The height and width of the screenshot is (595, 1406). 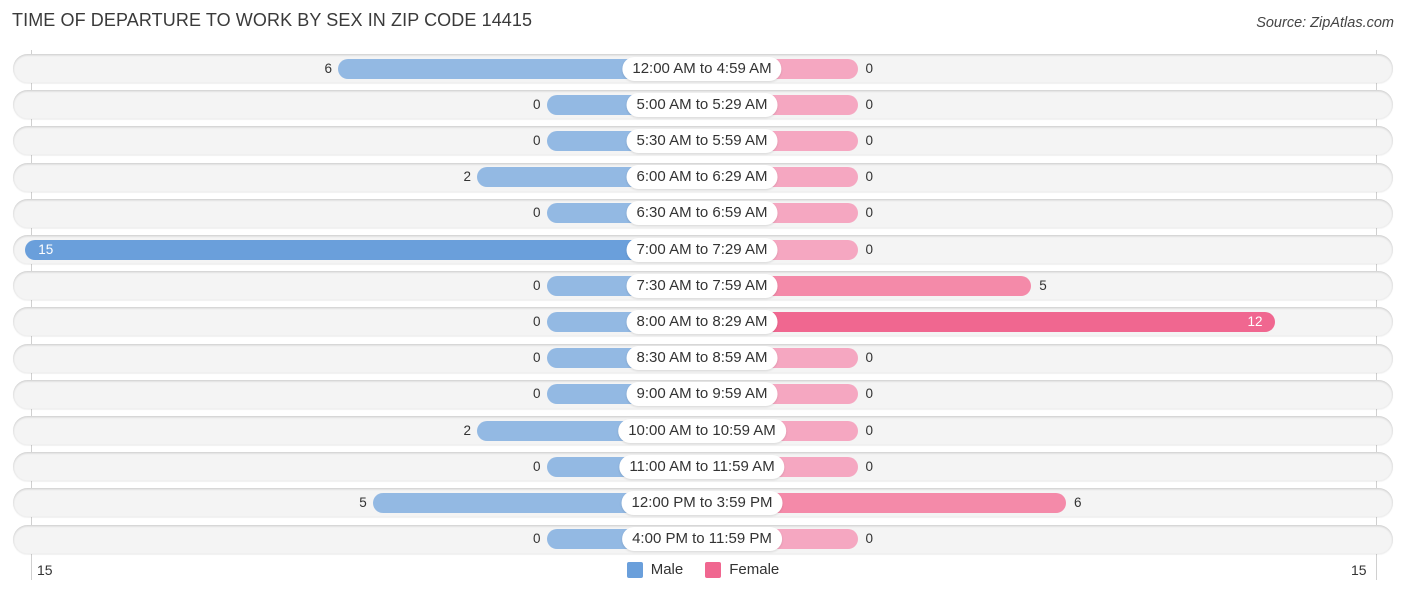 What do you see at coordinates (713, 569) in the screenshot?
I see `legend-swatch-female` at bounding box center [713, 569].